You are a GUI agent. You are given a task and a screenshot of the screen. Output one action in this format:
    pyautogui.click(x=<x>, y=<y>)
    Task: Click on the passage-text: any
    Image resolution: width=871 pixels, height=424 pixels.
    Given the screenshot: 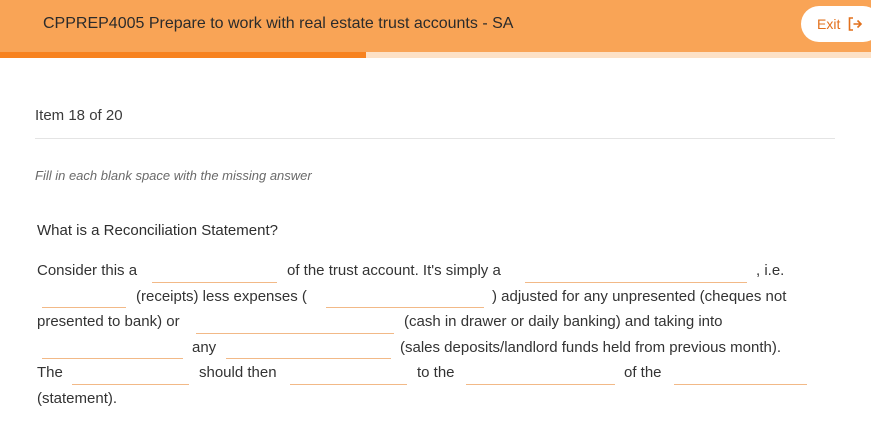 What is the action you would take?
    pyautogui.click(x=204, y=347)
    